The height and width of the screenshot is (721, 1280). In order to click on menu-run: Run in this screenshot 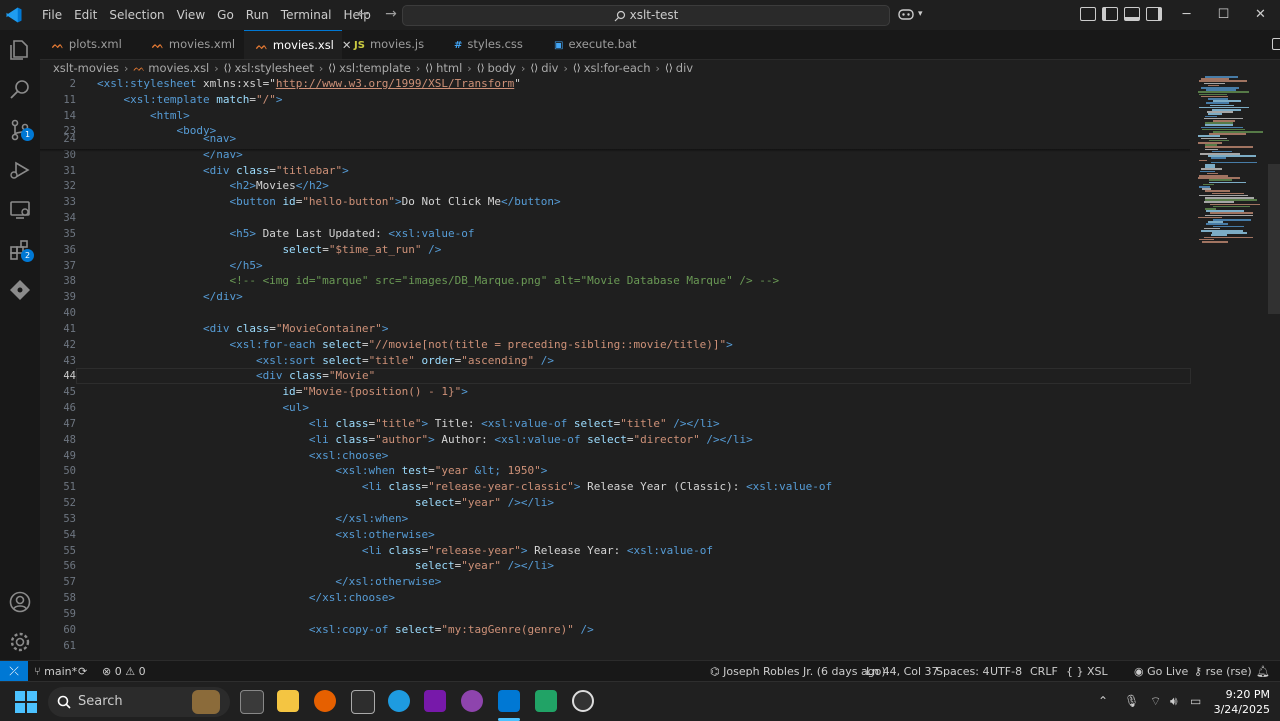, I will do `click(257, 15)`.